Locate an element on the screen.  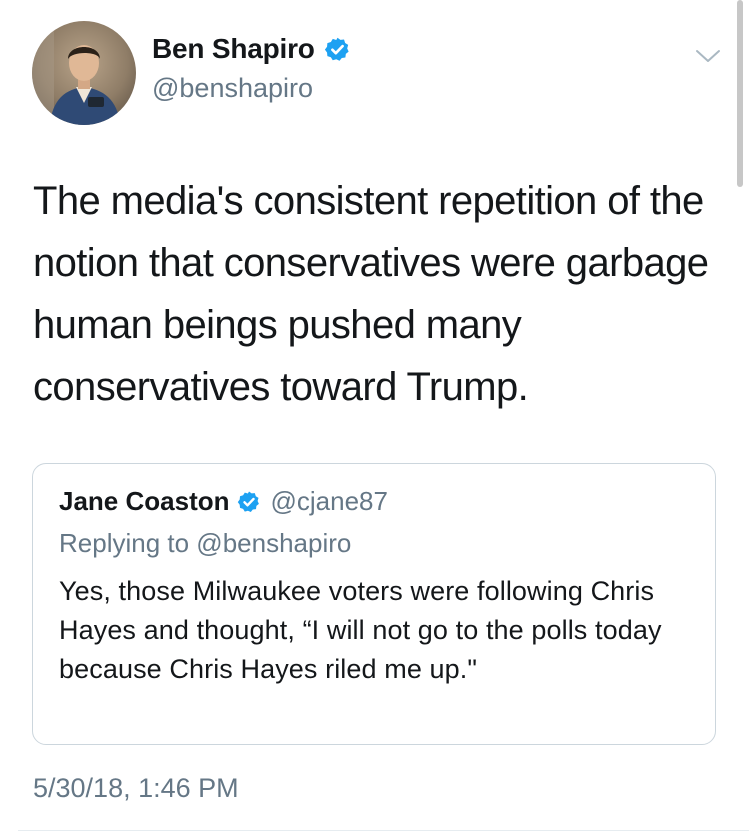
divider is located at coordinates (383, 830).